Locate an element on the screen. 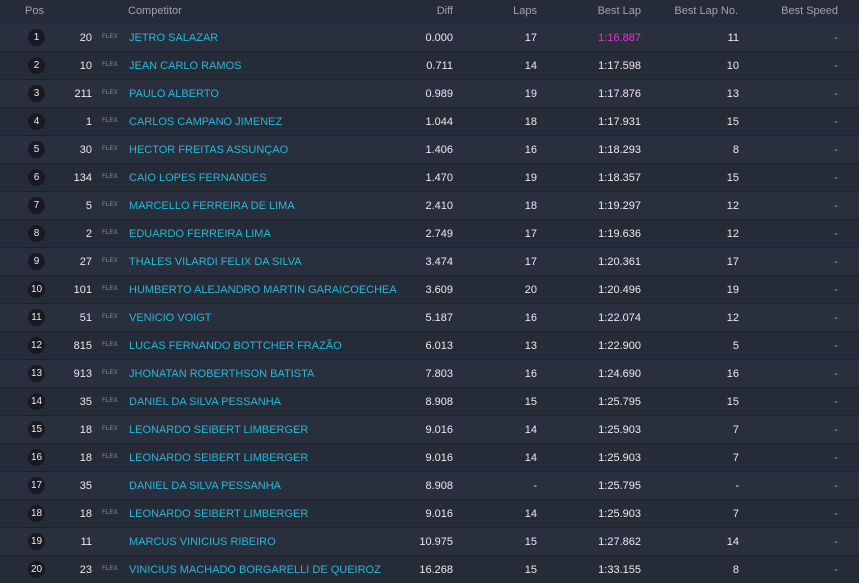  laps-value: 19 is located at coordinates (530, 178).